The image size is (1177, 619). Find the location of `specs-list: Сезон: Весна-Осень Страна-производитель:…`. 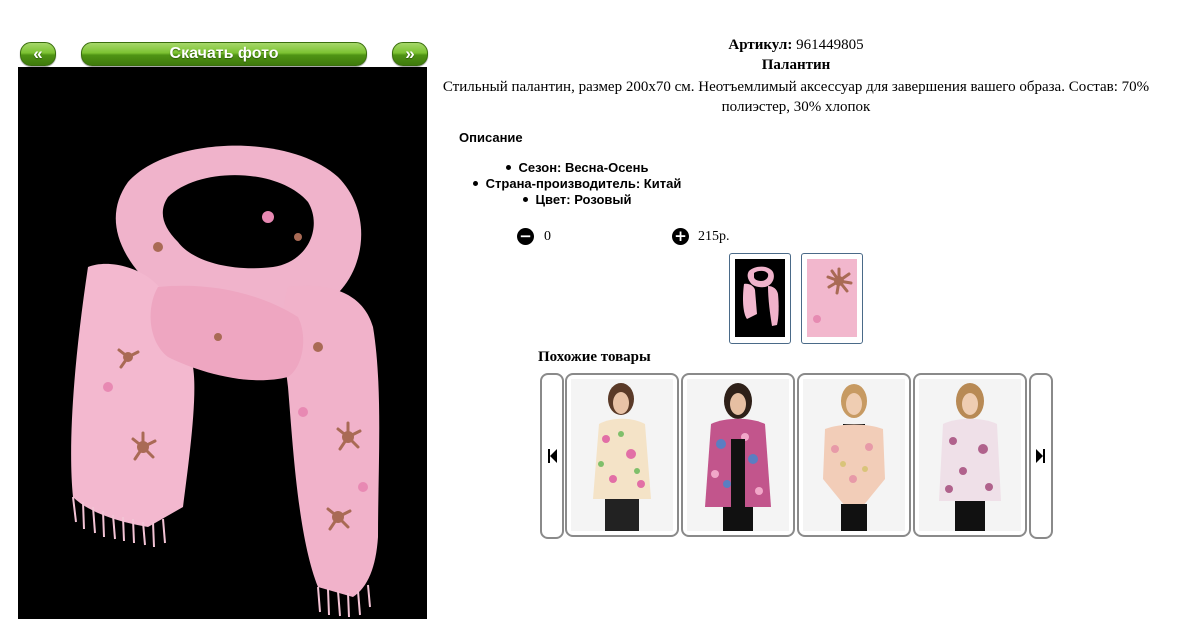

specs-list: Сезон: Весна-Осень Страна-производитель:… is located at coordinates (577, 184).